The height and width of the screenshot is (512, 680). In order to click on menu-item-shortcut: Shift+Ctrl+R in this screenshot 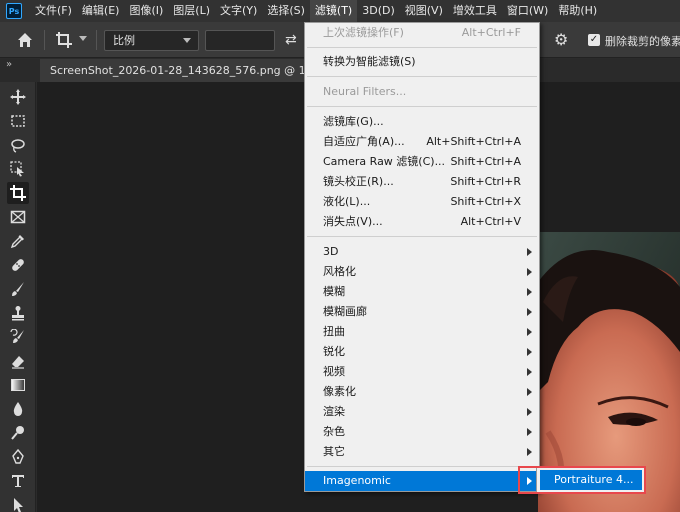, I will do `click(485, 181)`.